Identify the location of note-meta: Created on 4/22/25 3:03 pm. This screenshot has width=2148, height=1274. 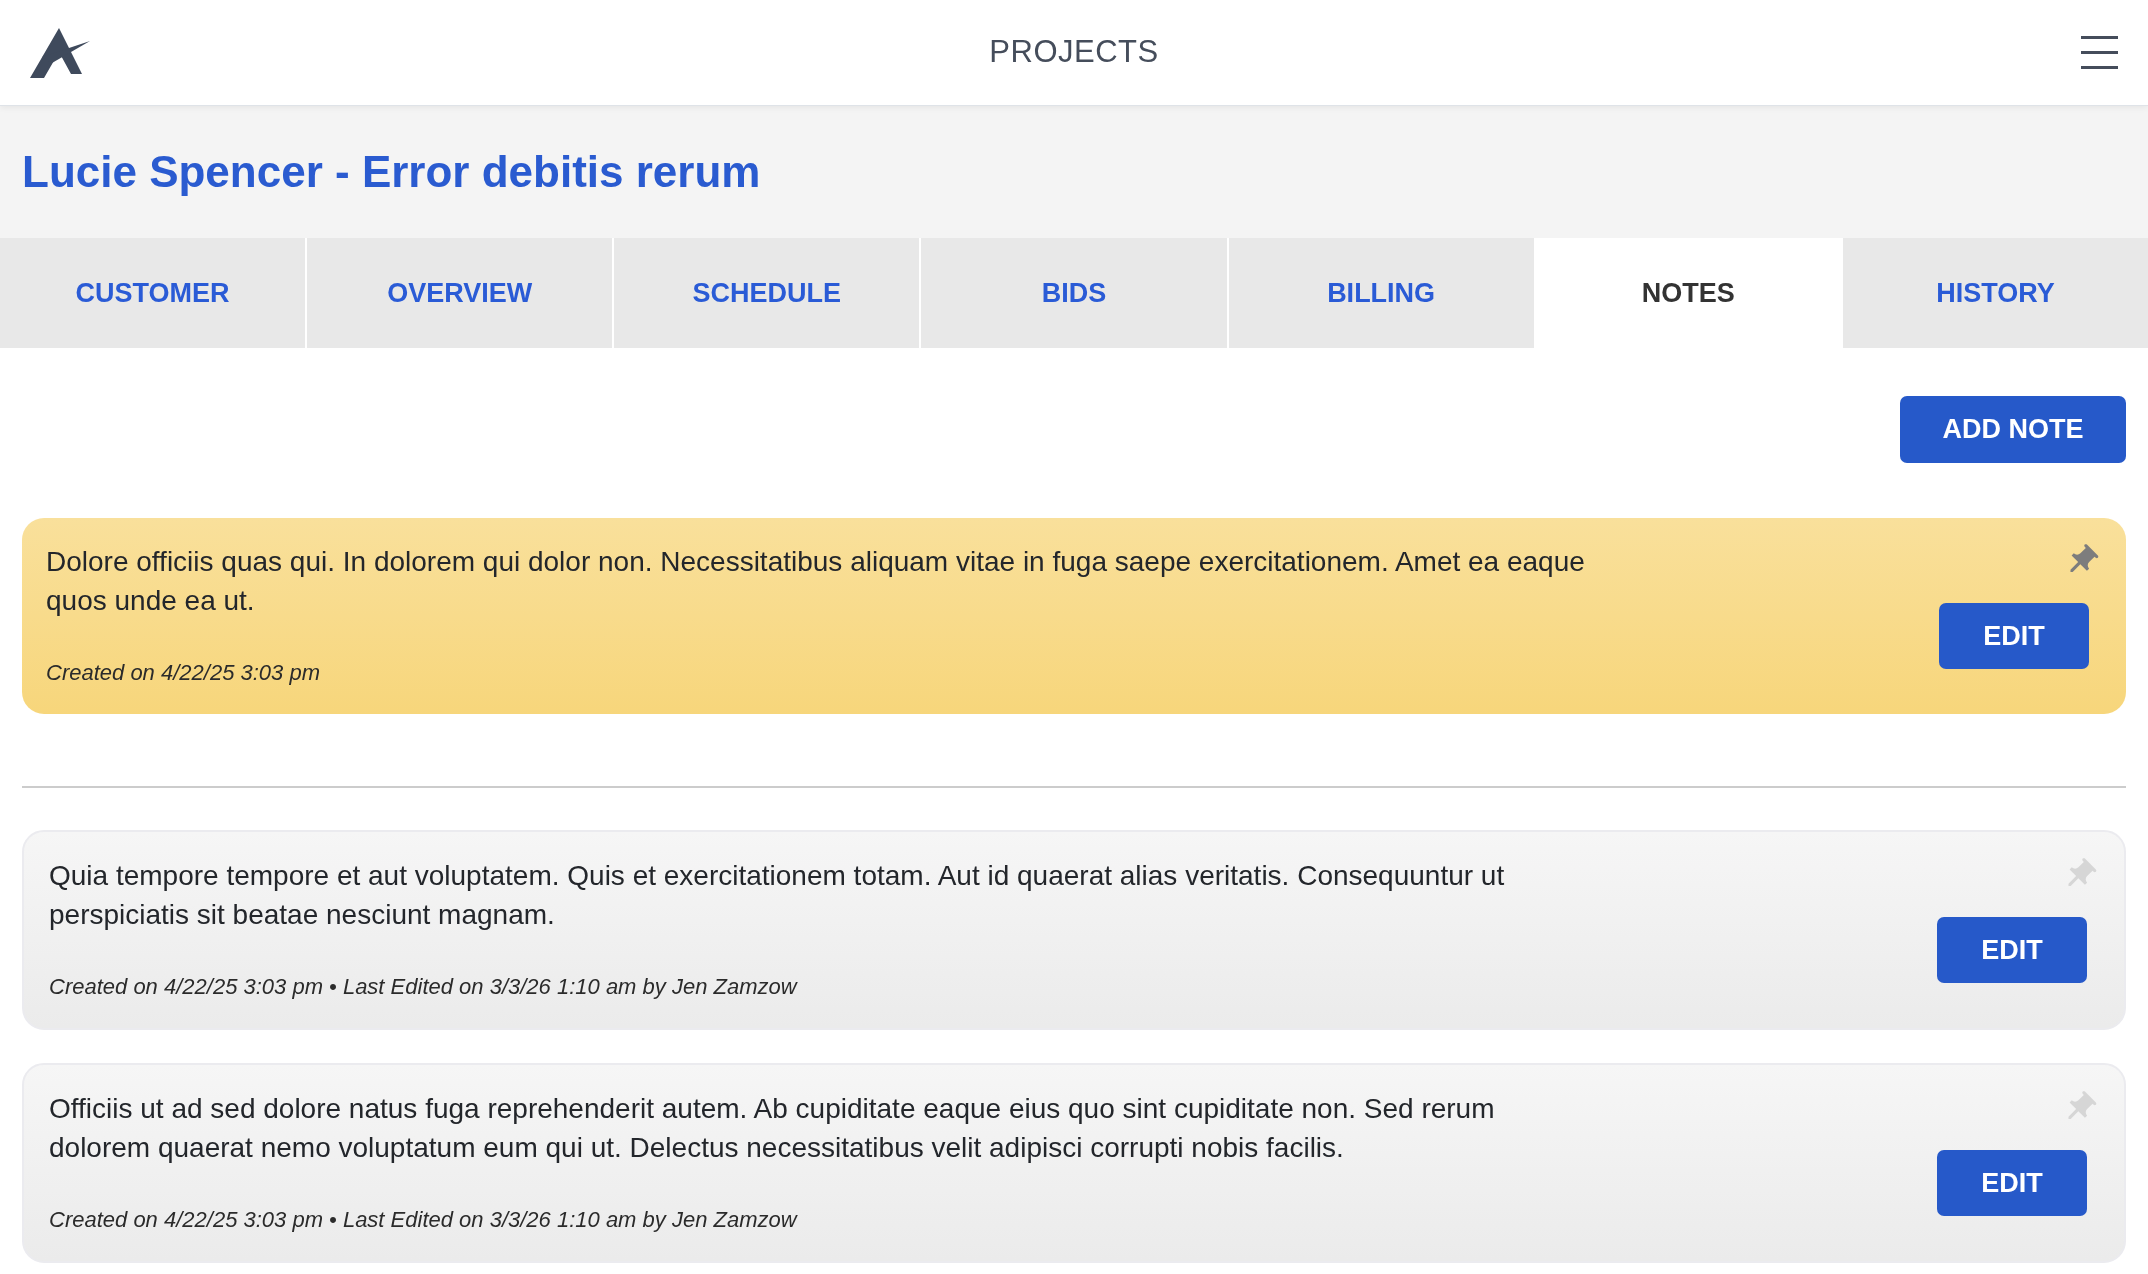
(183, 673).